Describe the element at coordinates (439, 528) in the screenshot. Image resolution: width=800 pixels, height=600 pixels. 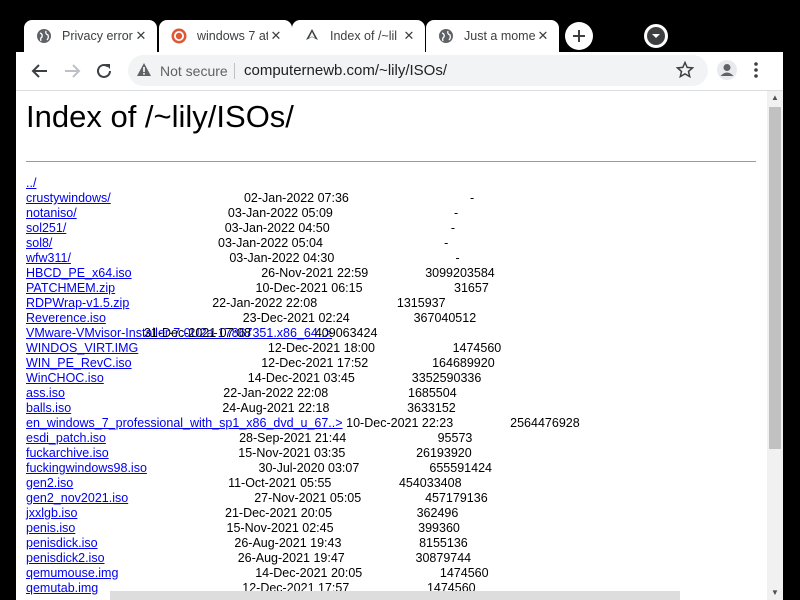
I see `file-size: 399360` at that location.